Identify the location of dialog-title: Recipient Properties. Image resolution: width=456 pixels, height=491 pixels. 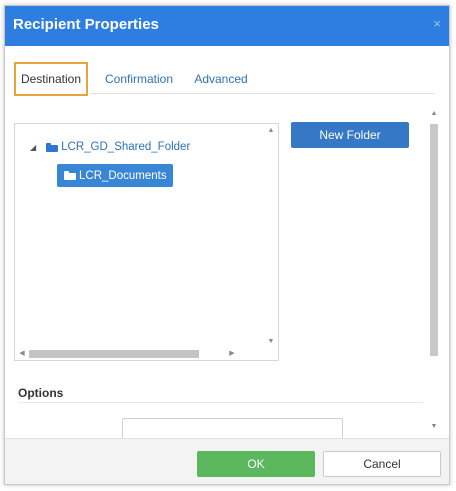
(86, 24).